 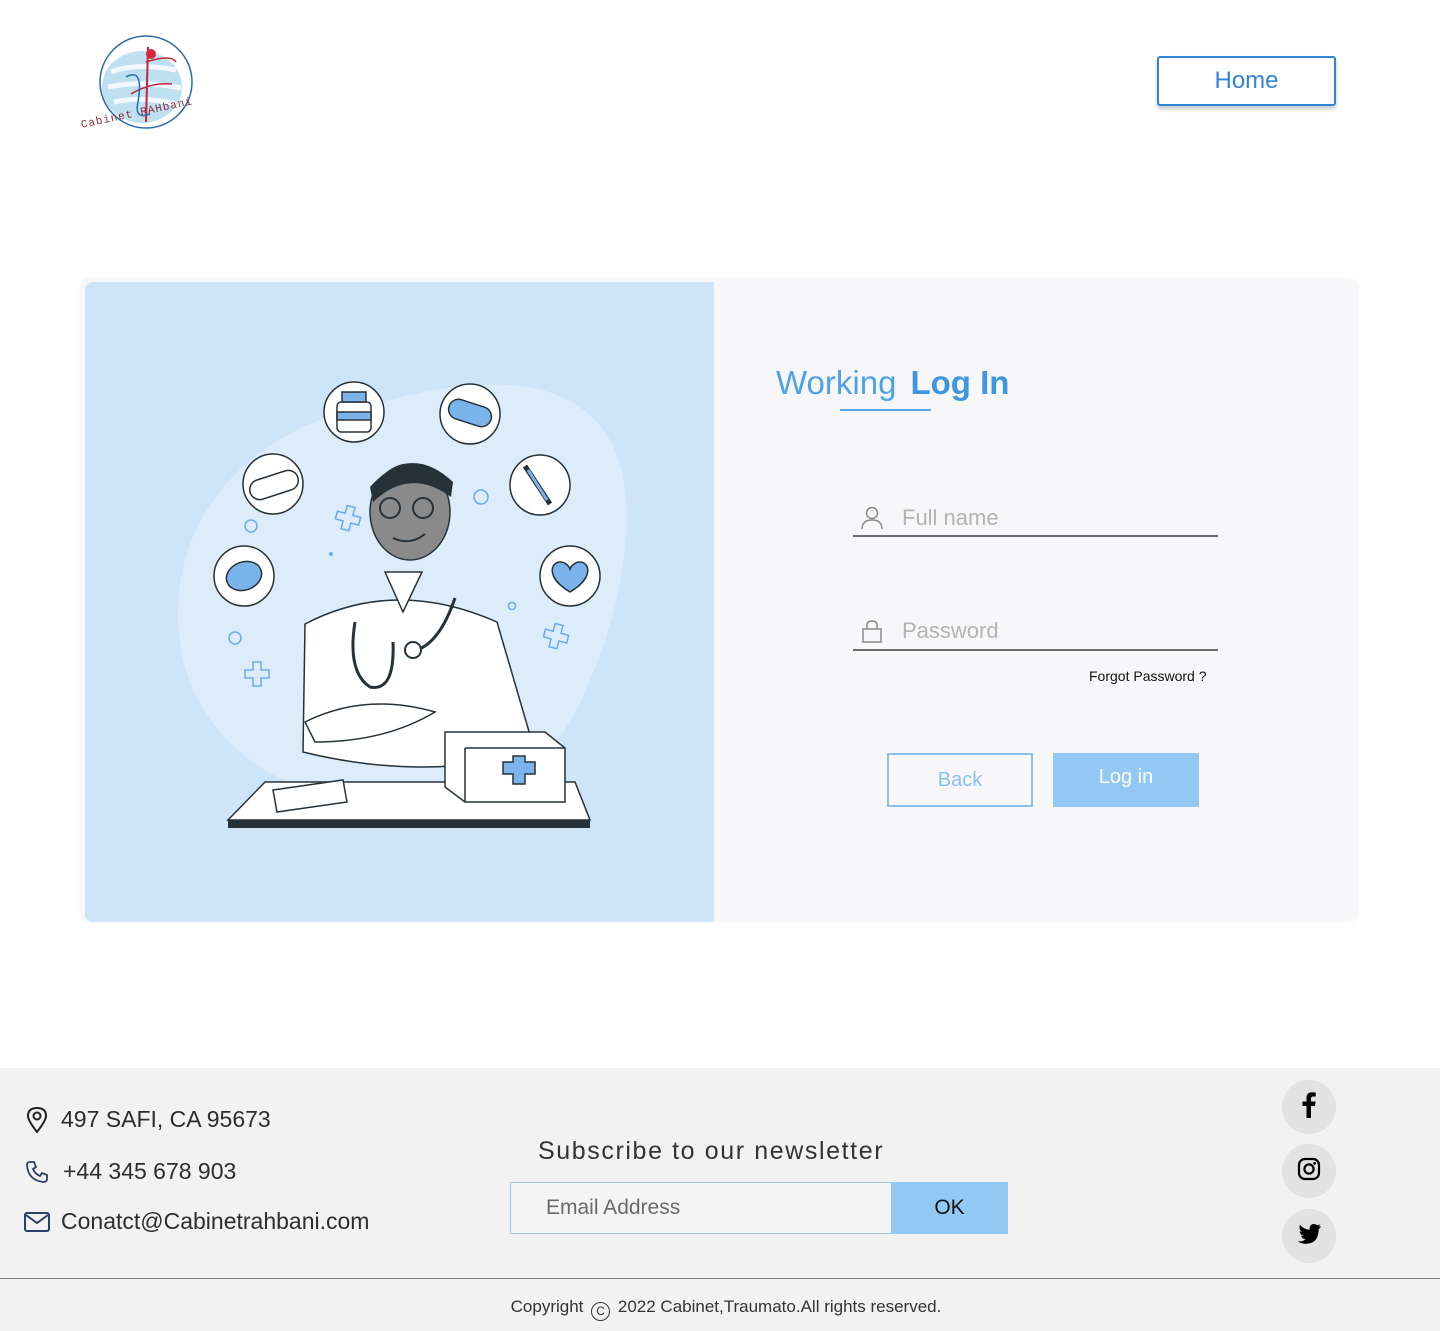 I want to click on password-input, so click(x=1052, y=630).